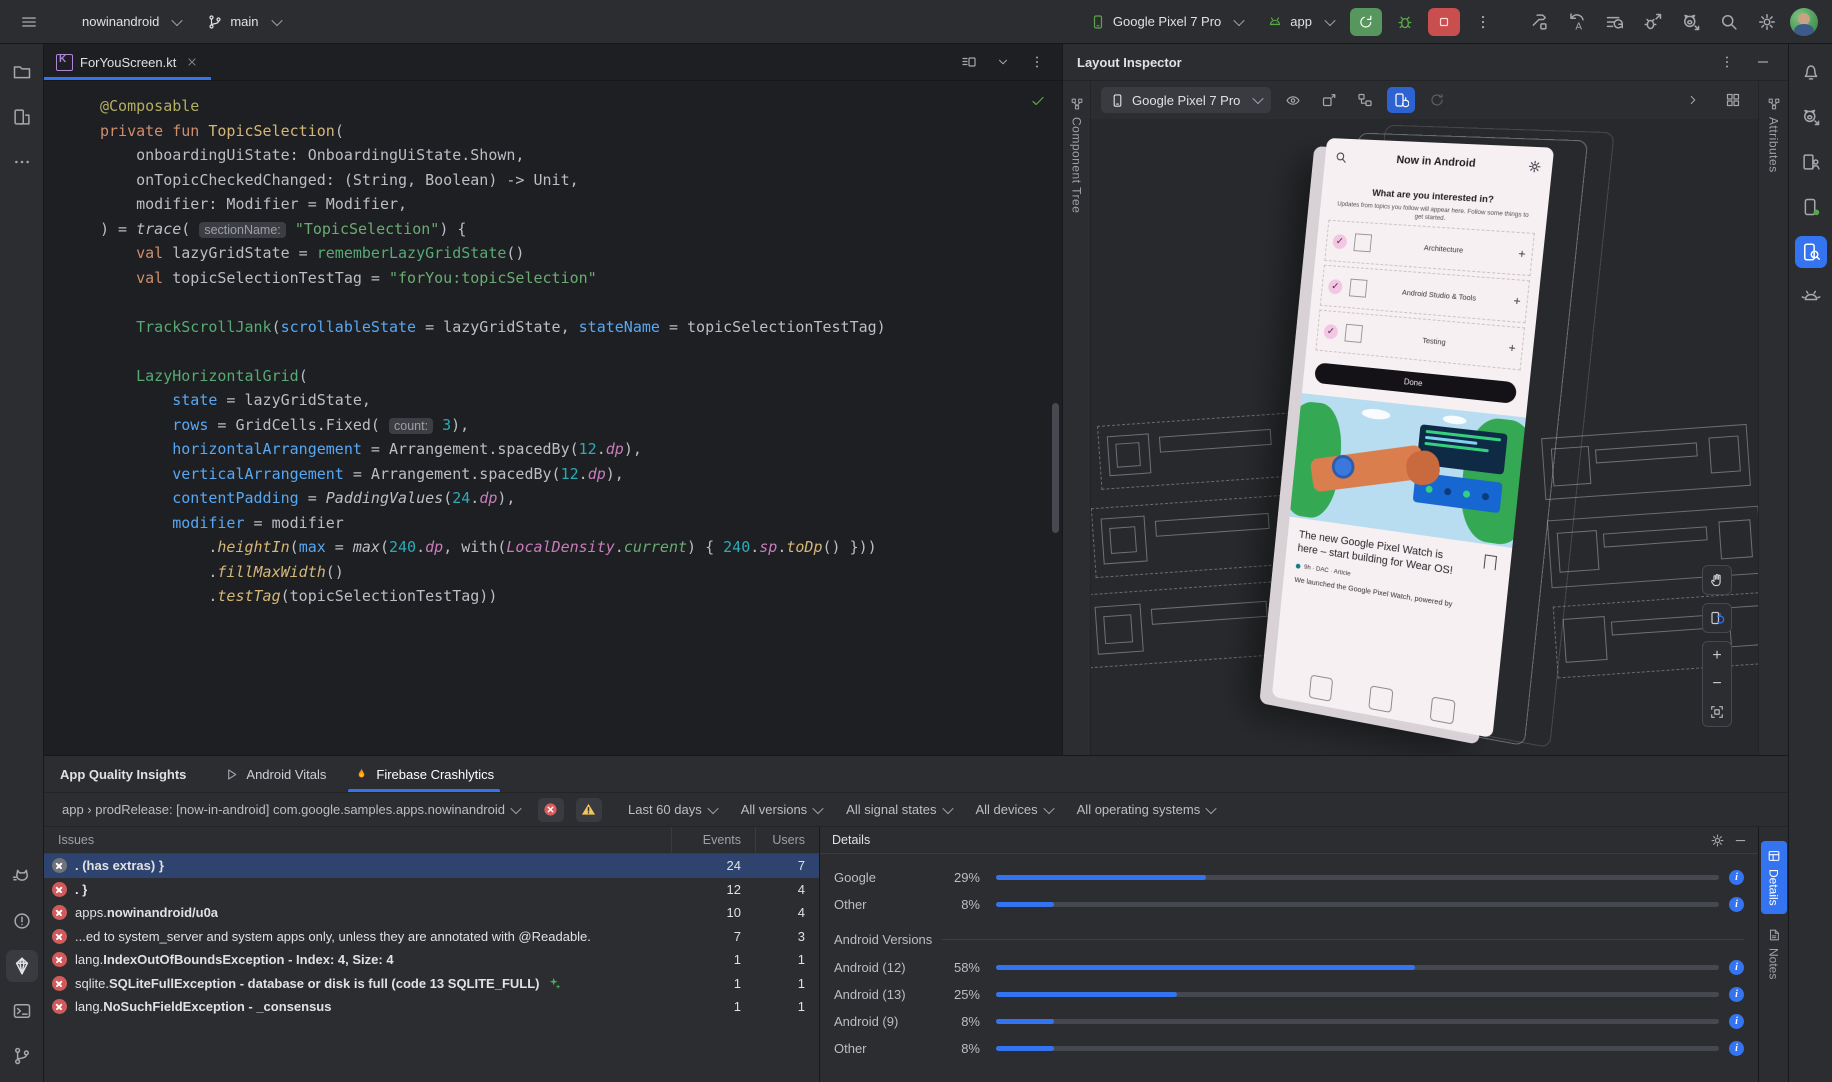 This screenshot has height=1082, width=1832. What do you see at coordinates (1717, 840) in the screenshot?
I see `gear-icon` at bounding box center [1717, 840].